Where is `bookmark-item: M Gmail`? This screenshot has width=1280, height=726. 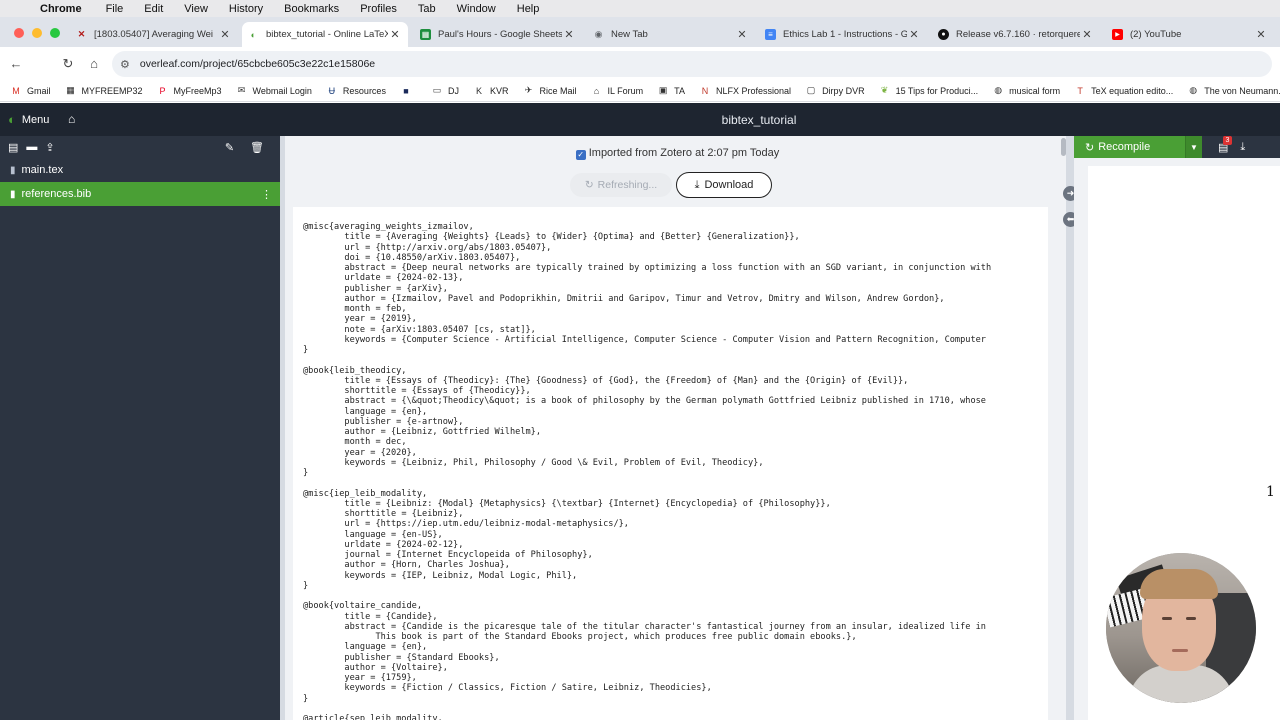 bookmark-item: M Gmail is located at coordinates (30, 91).